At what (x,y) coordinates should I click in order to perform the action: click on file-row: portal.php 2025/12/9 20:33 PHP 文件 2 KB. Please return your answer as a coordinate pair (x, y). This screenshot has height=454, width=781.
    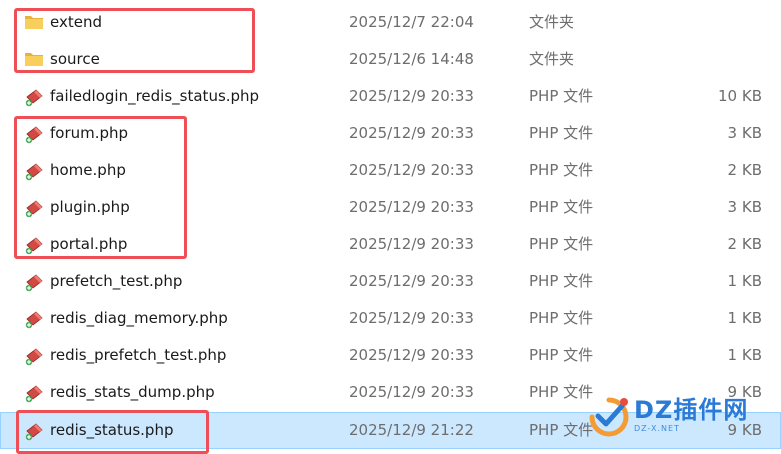
    Looking at the image, I should click on (390, 244).